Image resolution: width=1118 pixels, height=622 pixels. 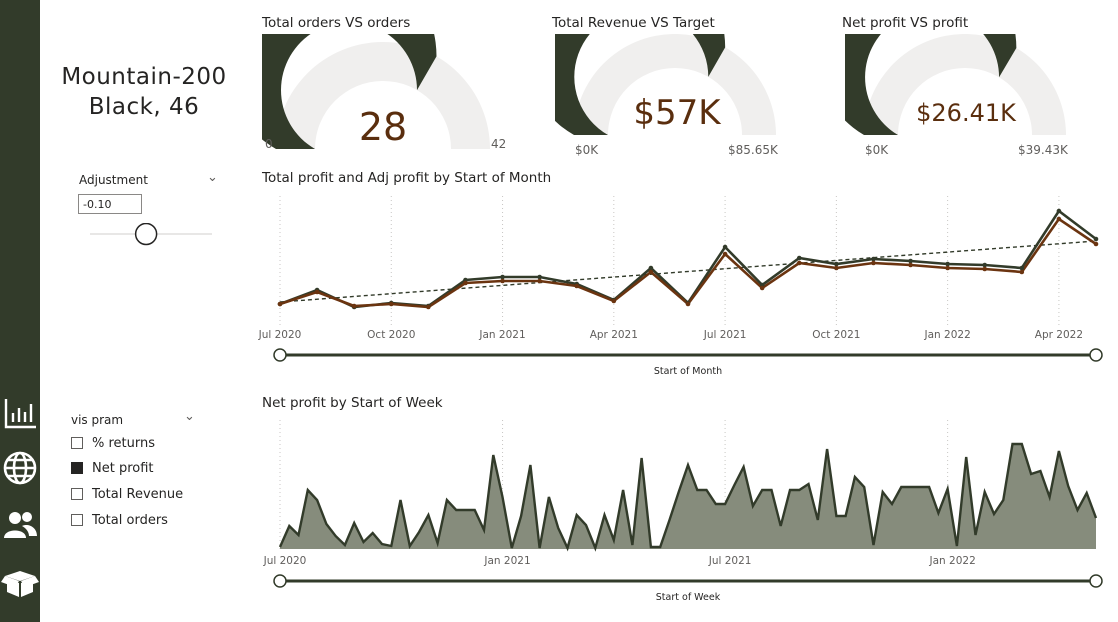 I want to click on gauge-profit, so click(x=965, y=94).